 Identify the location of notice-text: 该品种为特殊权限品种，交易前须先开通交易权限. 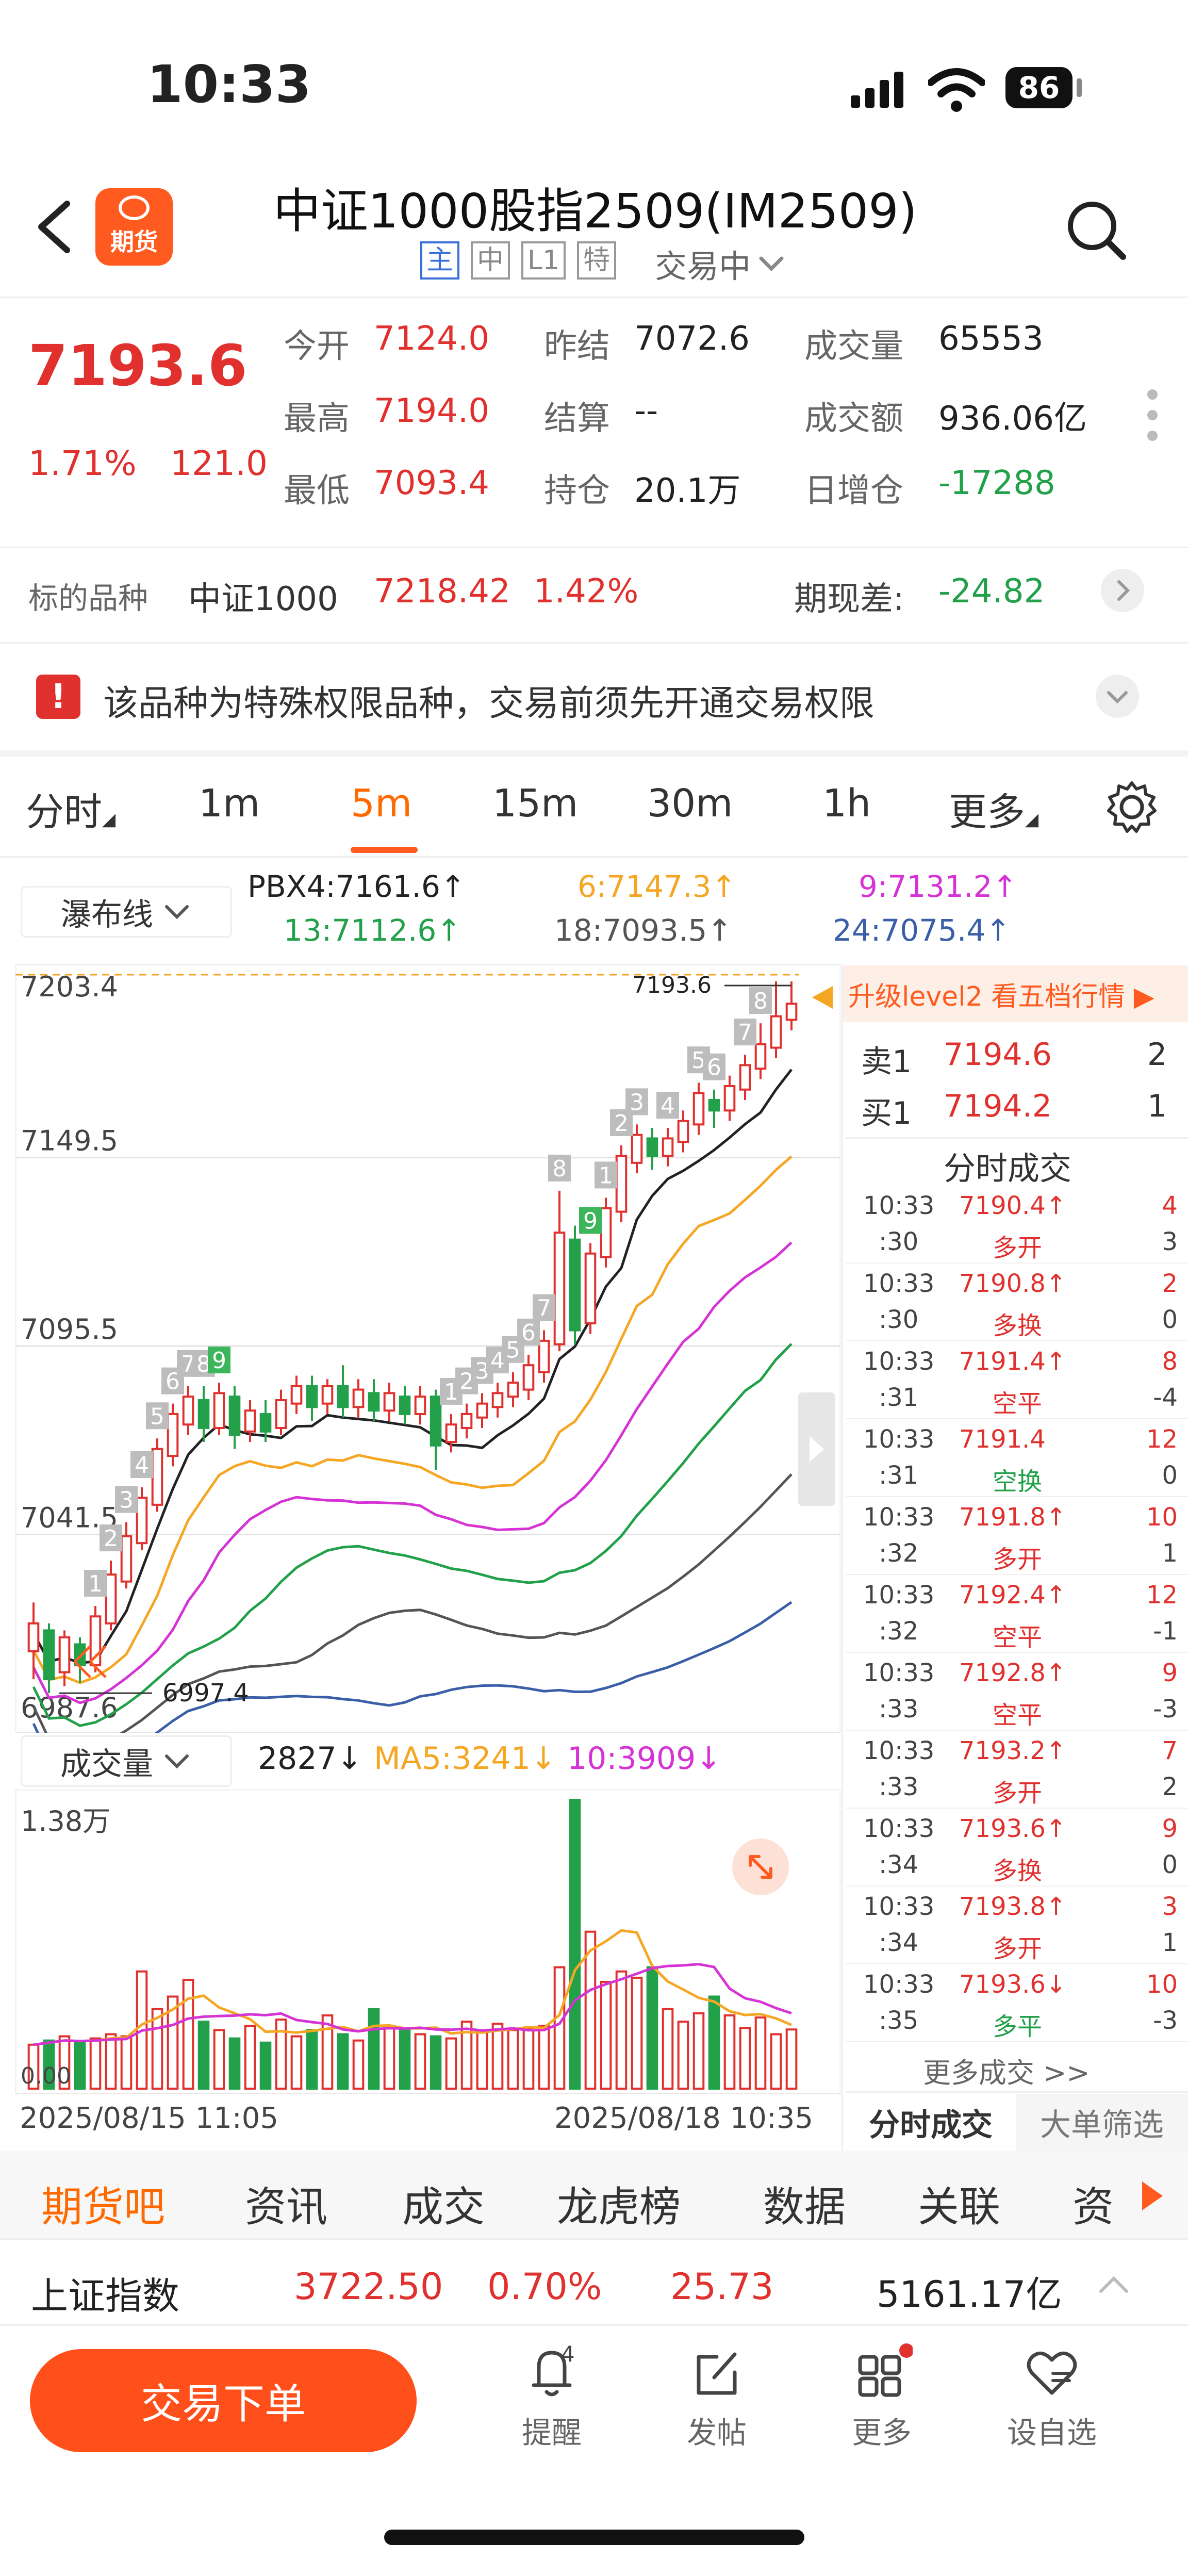
(489, 703).